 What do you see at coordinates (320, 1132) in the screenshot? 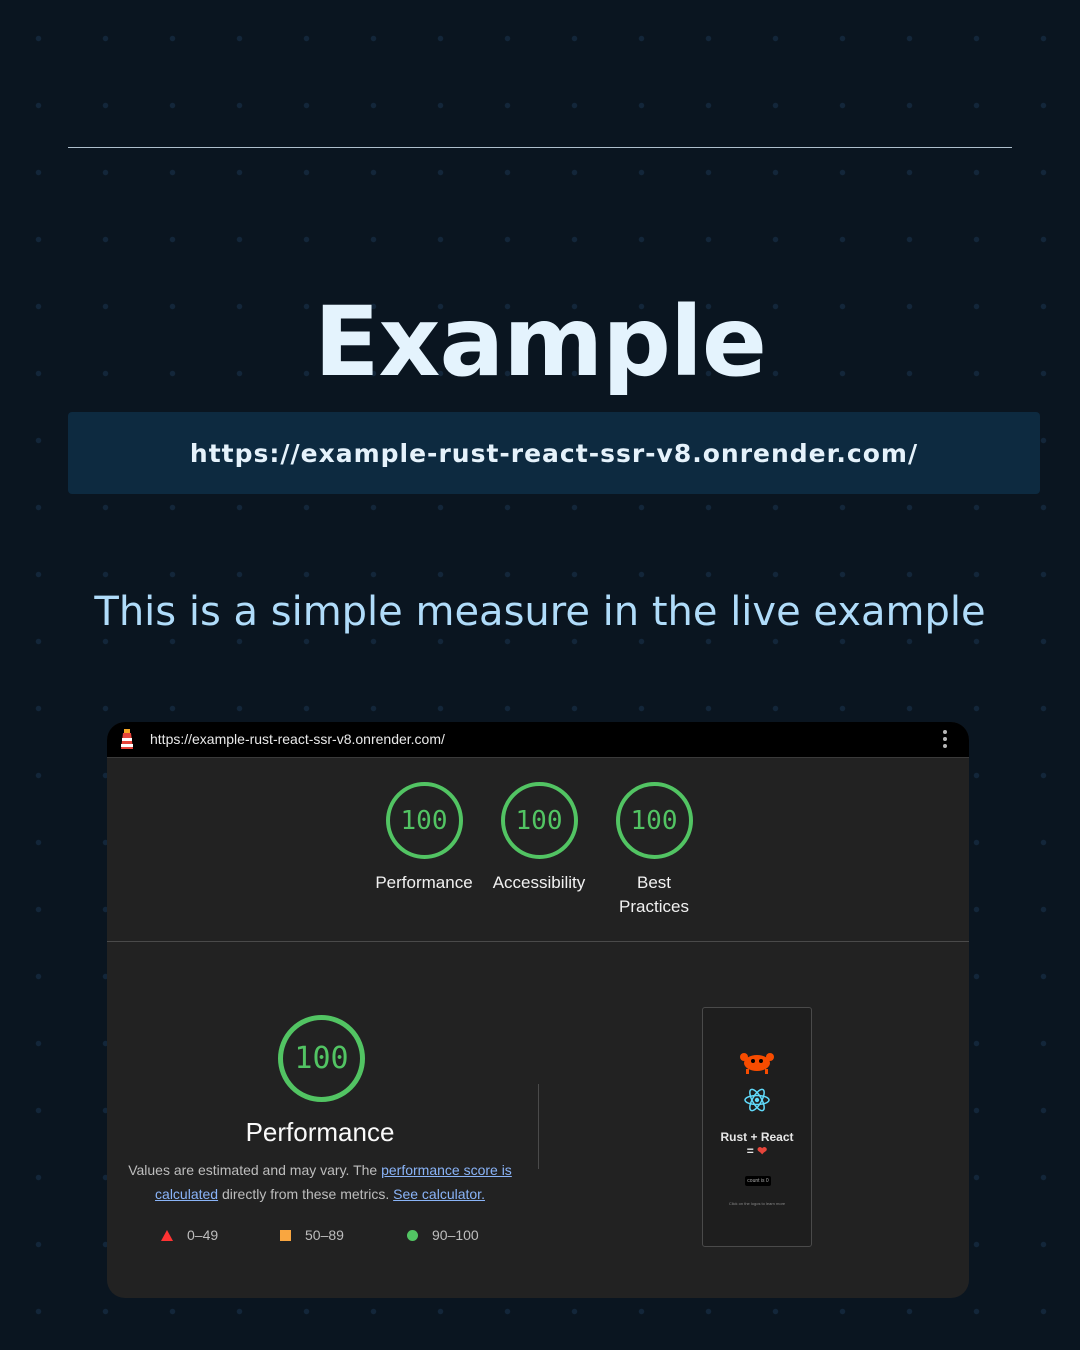
I see `performance-title: Performance` at bounding box center [320, 1132].